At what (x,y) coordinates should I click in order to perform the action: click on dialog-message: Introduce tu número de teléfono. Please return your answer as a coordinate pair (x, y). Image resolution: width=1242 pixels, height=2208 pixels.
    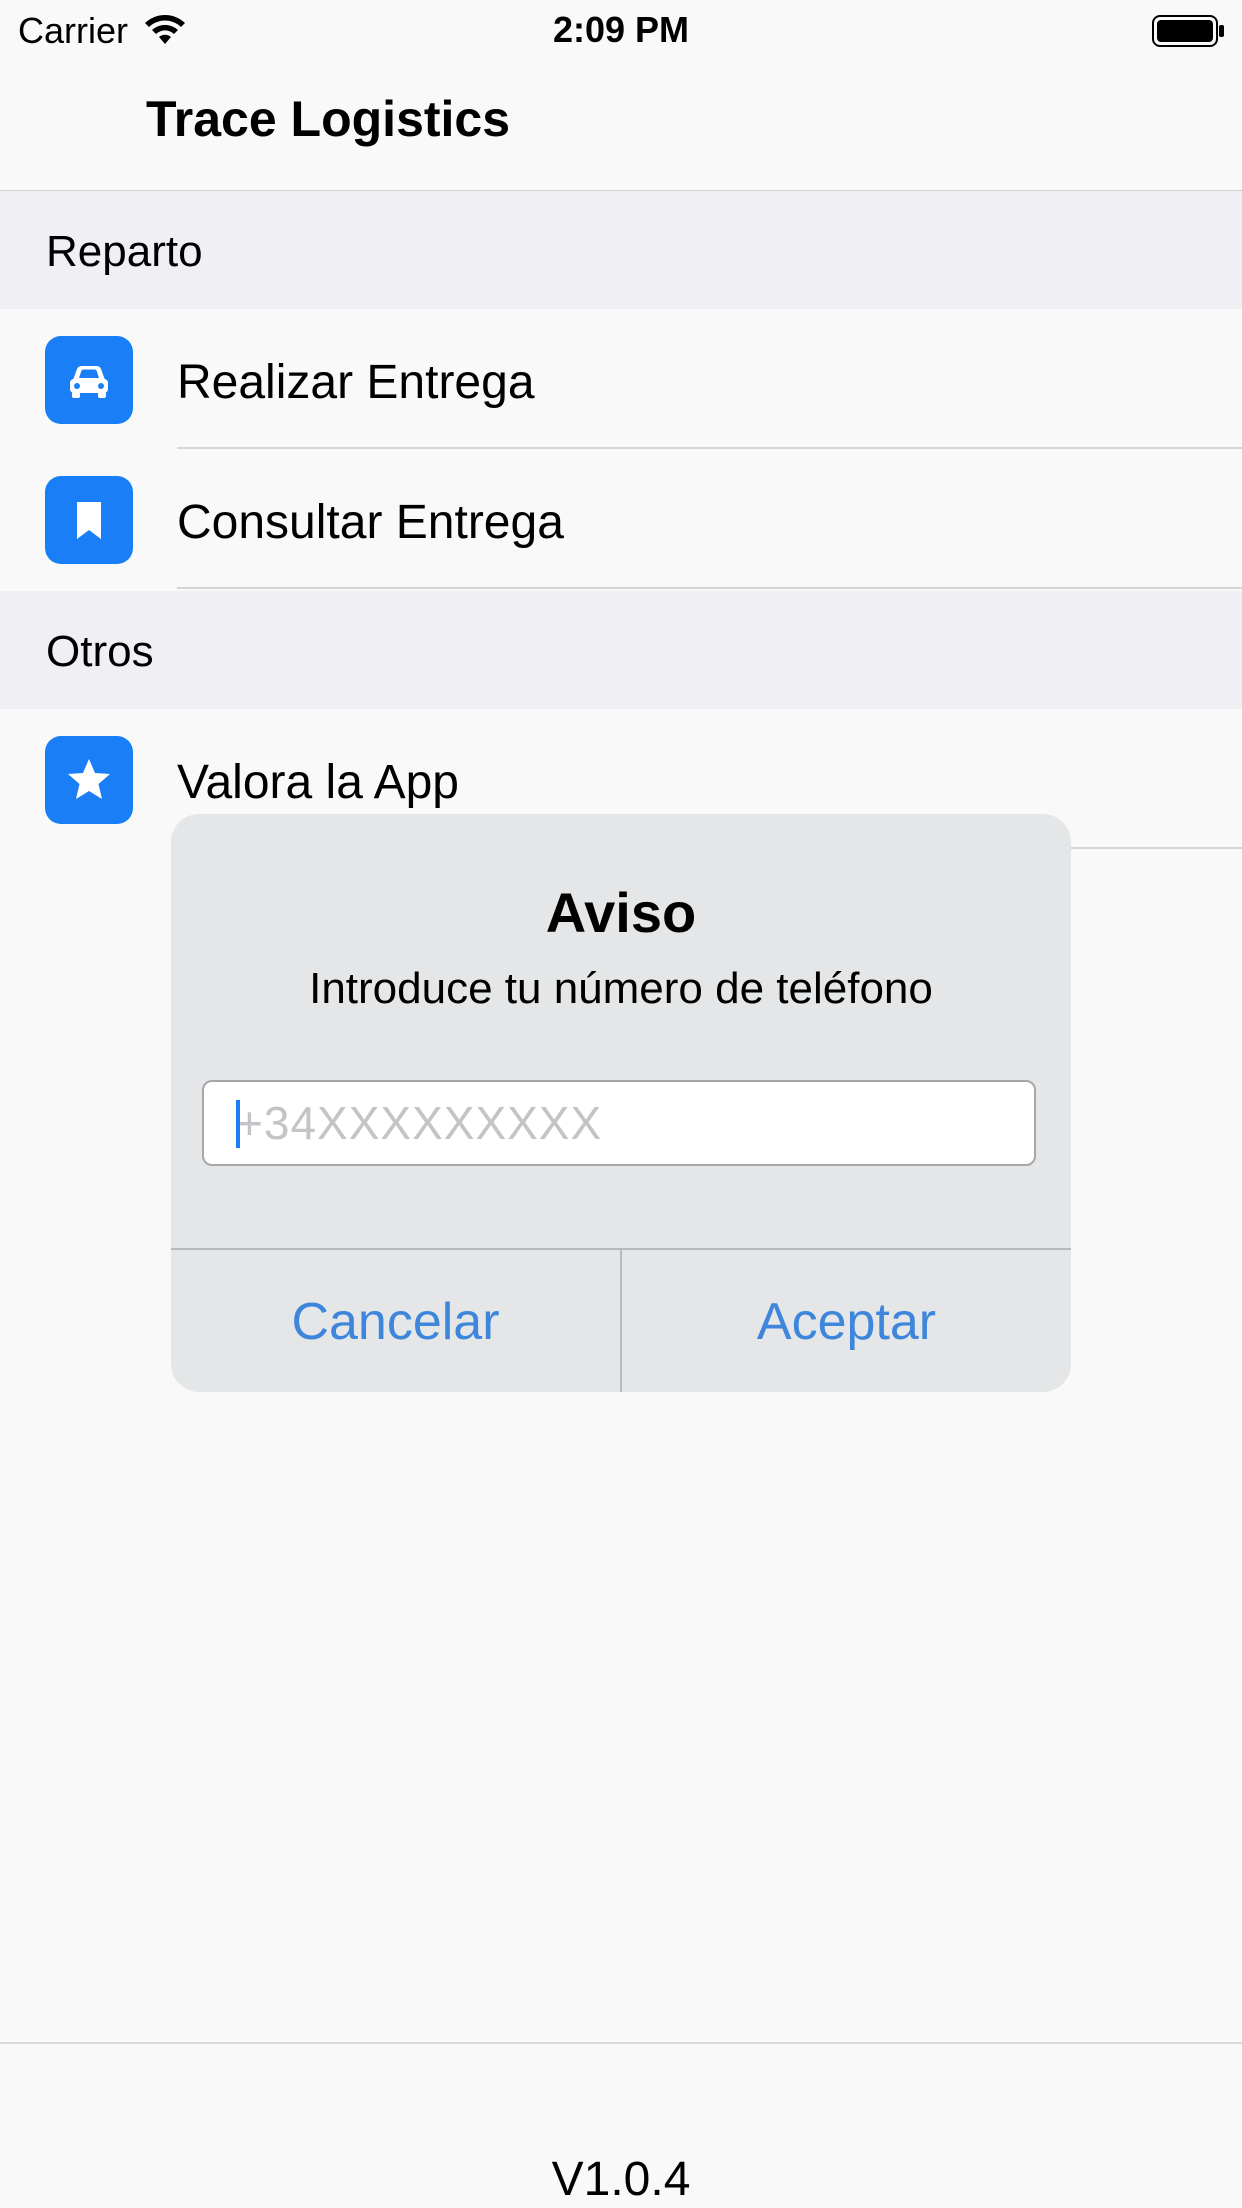
    Looking at the image, I should click on (621, 988).